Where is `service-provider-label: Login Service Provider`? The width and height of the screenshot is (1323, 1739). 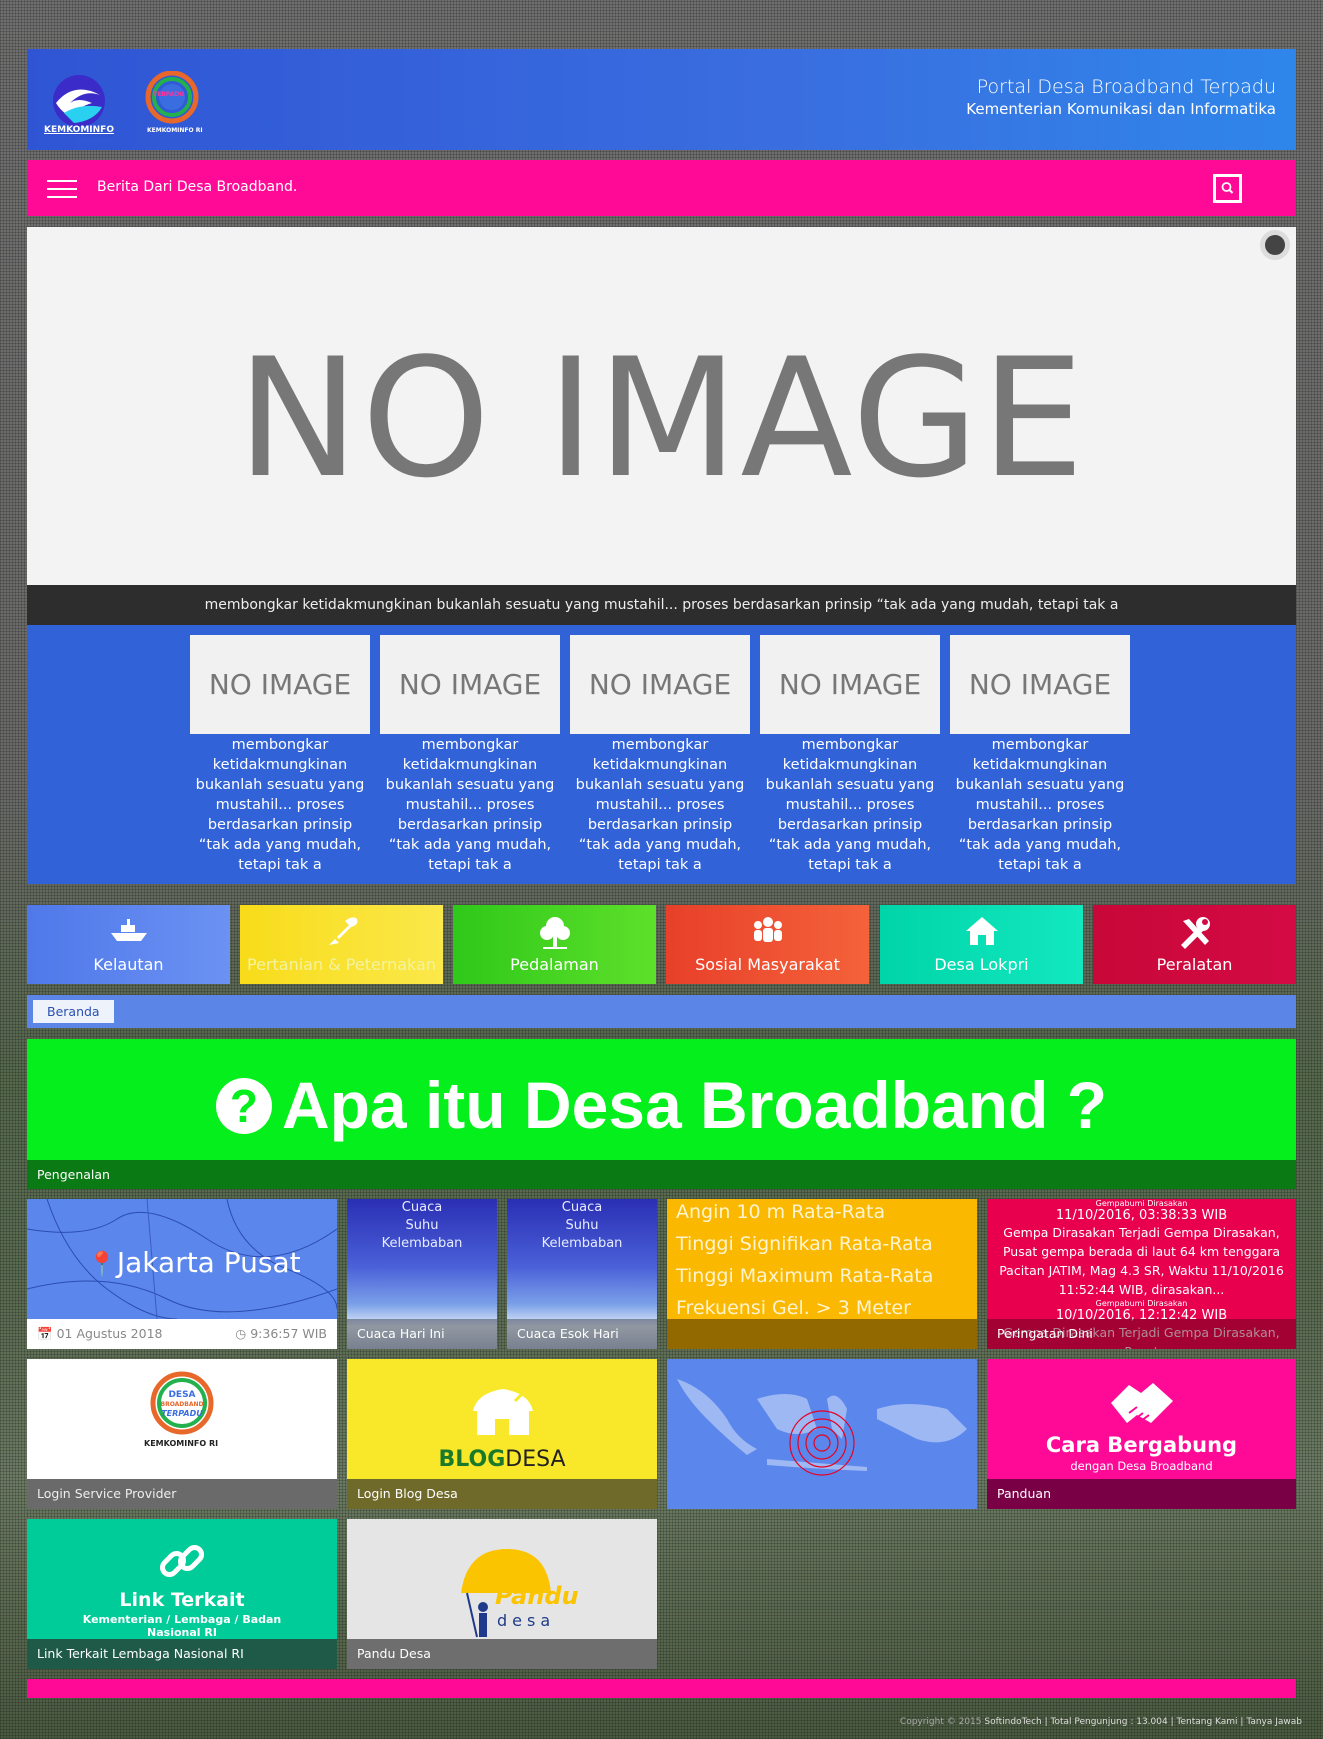
service-provider-label: Login Service Provider is located at coordinates (182, 1494).